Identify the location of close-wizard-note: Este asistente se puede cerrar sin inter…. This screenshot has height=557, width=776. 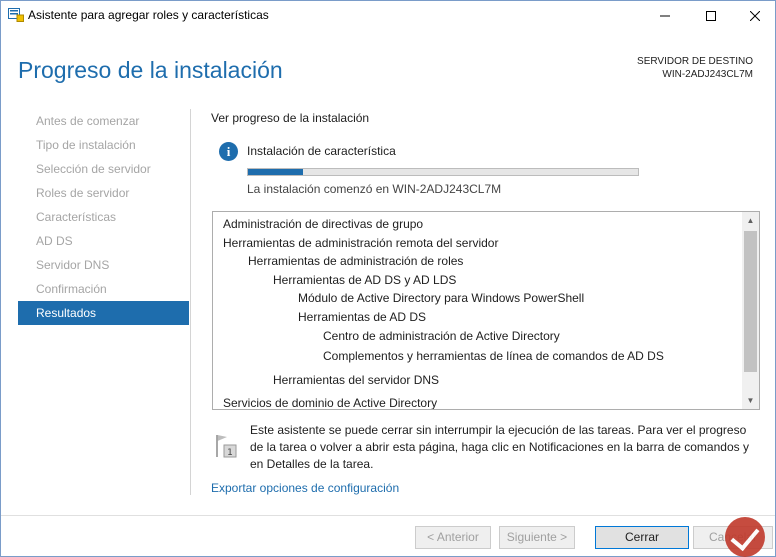
(499, 447).